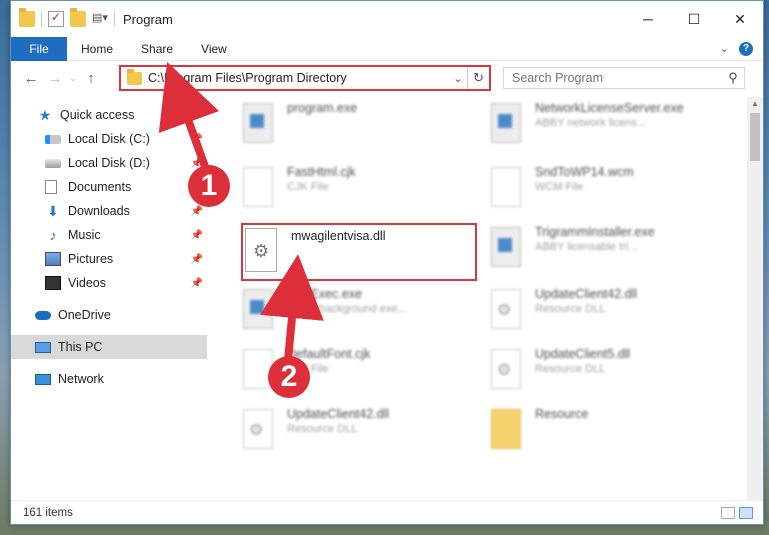  I want to click on list-item: UpdateClient5.dll Resource DLL, so click(597, 371).